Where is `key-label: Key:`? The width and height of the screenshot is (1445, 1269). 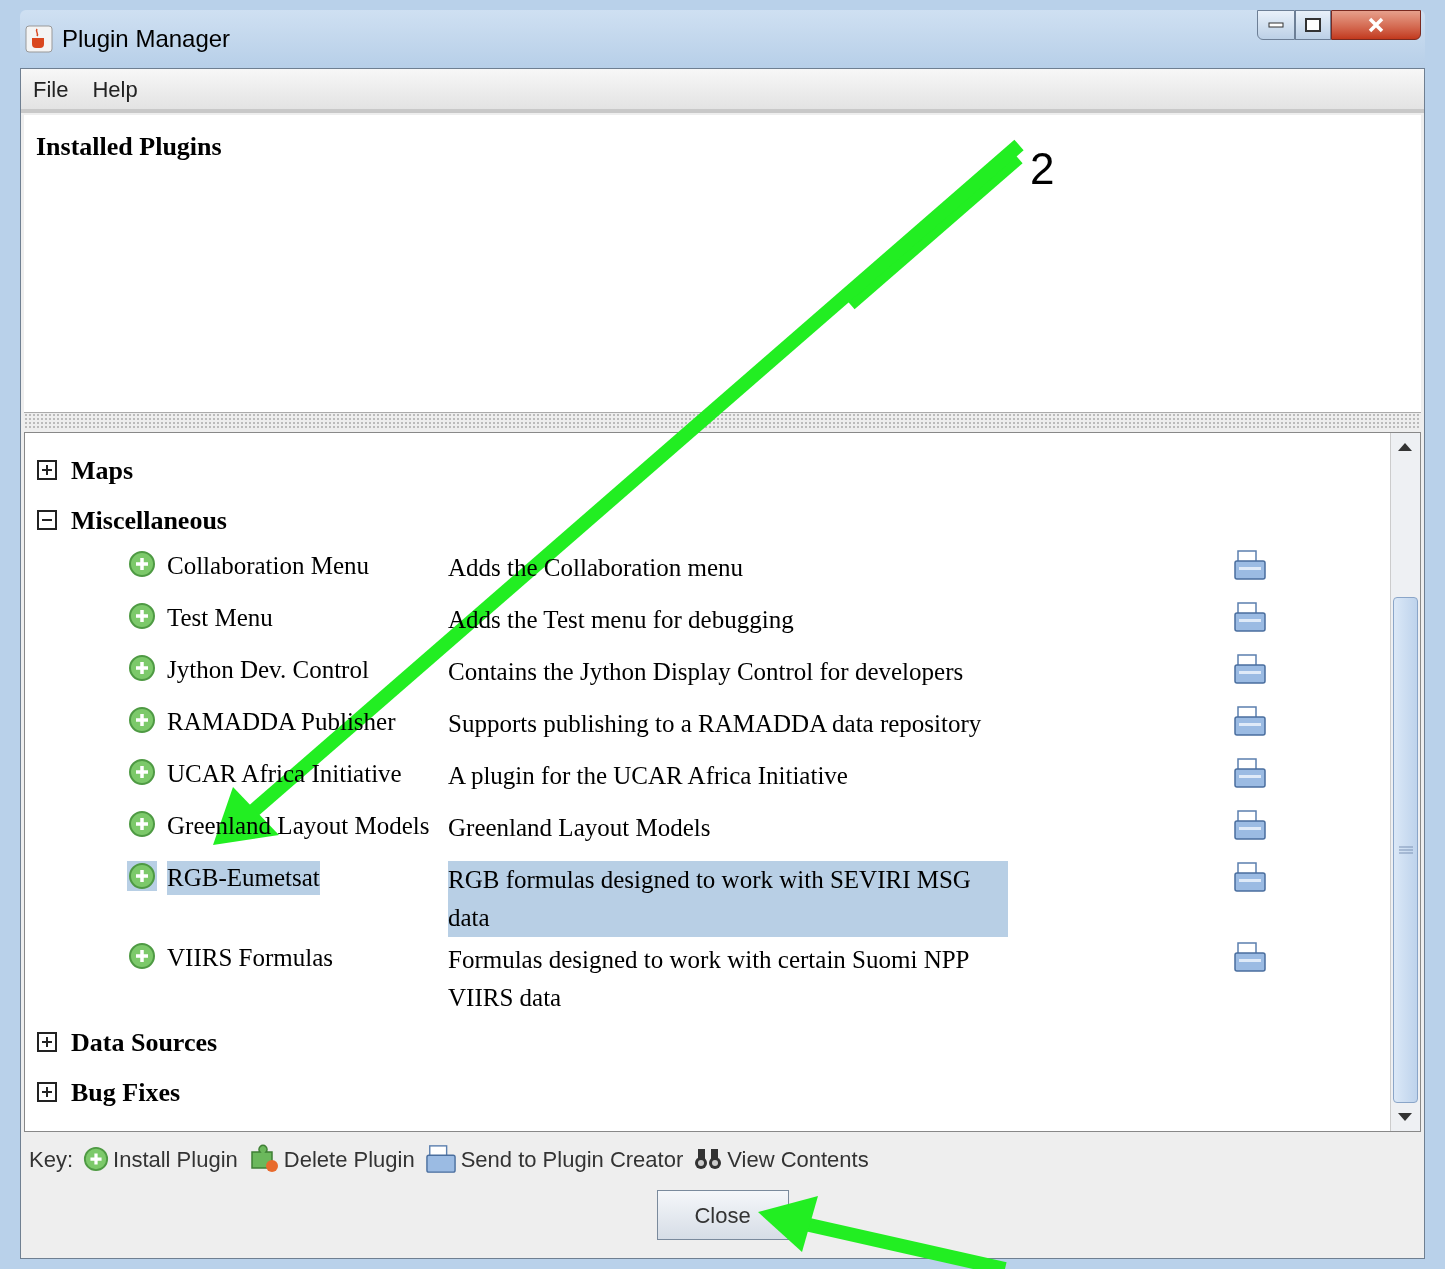
key-label: Key: is located at coordinates (51, 1159).